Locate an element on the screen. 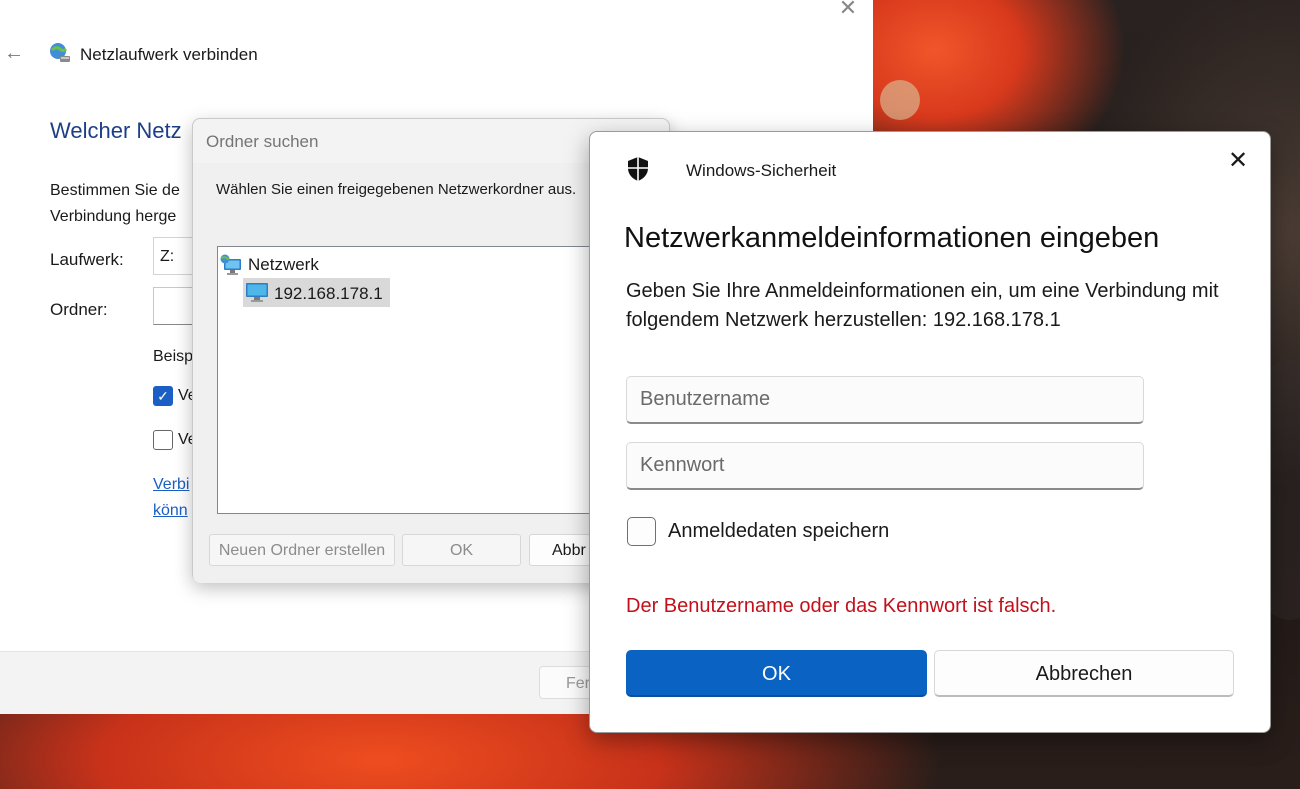  network-icon is located at coordinates (230, 264).